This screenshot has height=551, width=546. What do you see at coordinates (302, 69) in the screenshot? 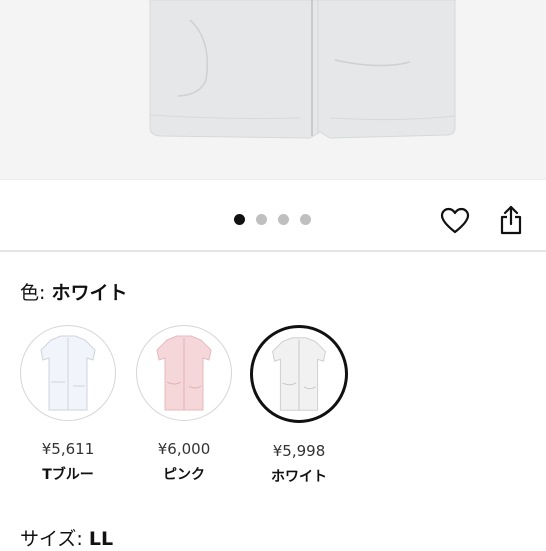
I see `uniform-photo-graphic` at bounding box center [302, 69].